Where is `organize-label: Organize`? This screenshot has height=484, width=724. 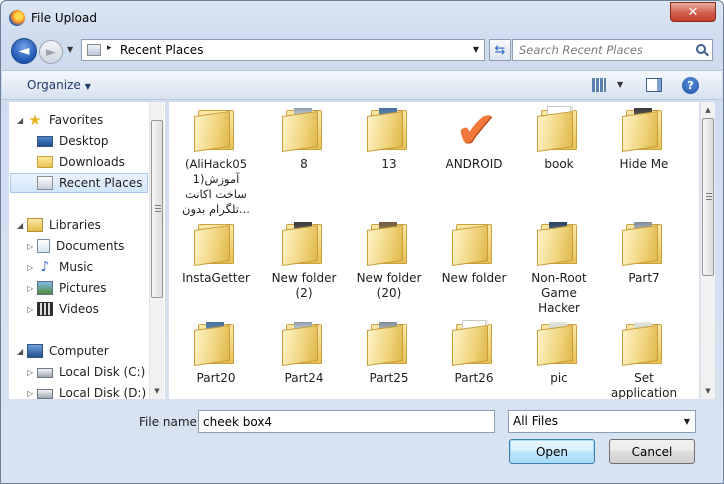
organize-label: Organize is located at coordinates (54, 85).